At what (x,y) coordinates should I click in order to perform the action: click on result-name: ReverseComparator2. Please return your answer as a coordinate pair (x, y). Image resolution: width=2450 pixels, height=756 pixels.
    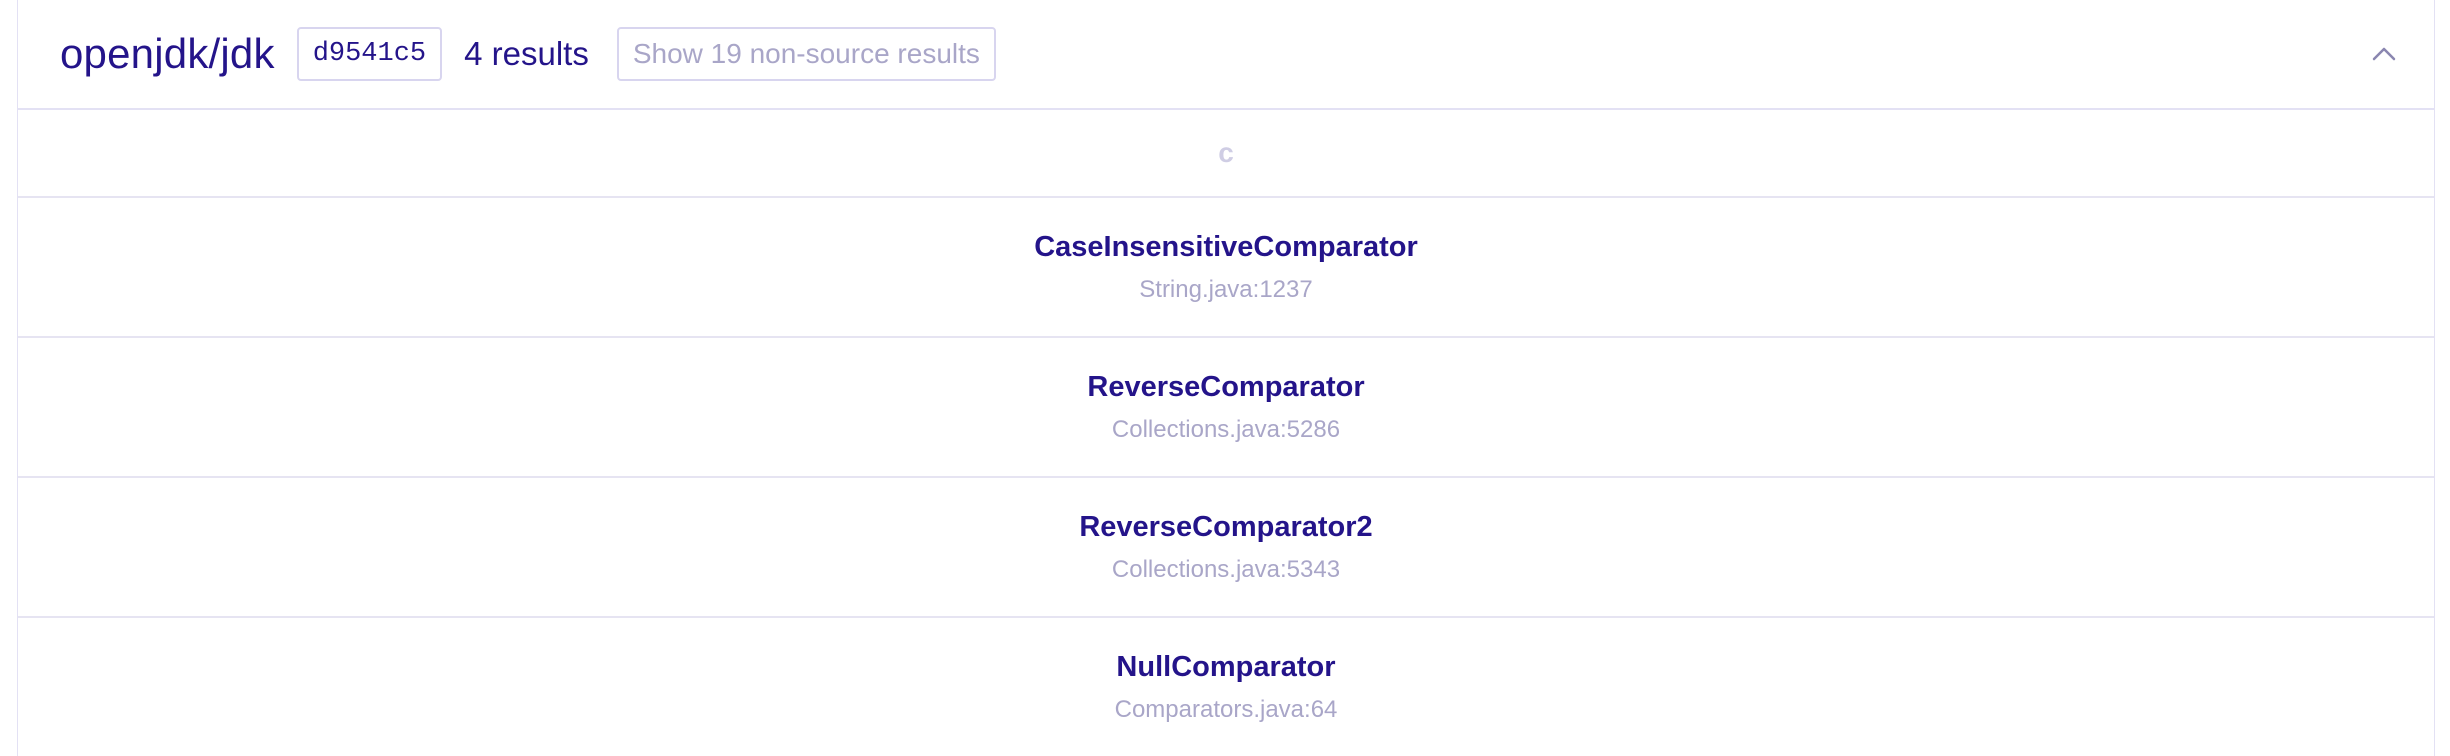
    Looking at the image, I should click on (1226, 527).